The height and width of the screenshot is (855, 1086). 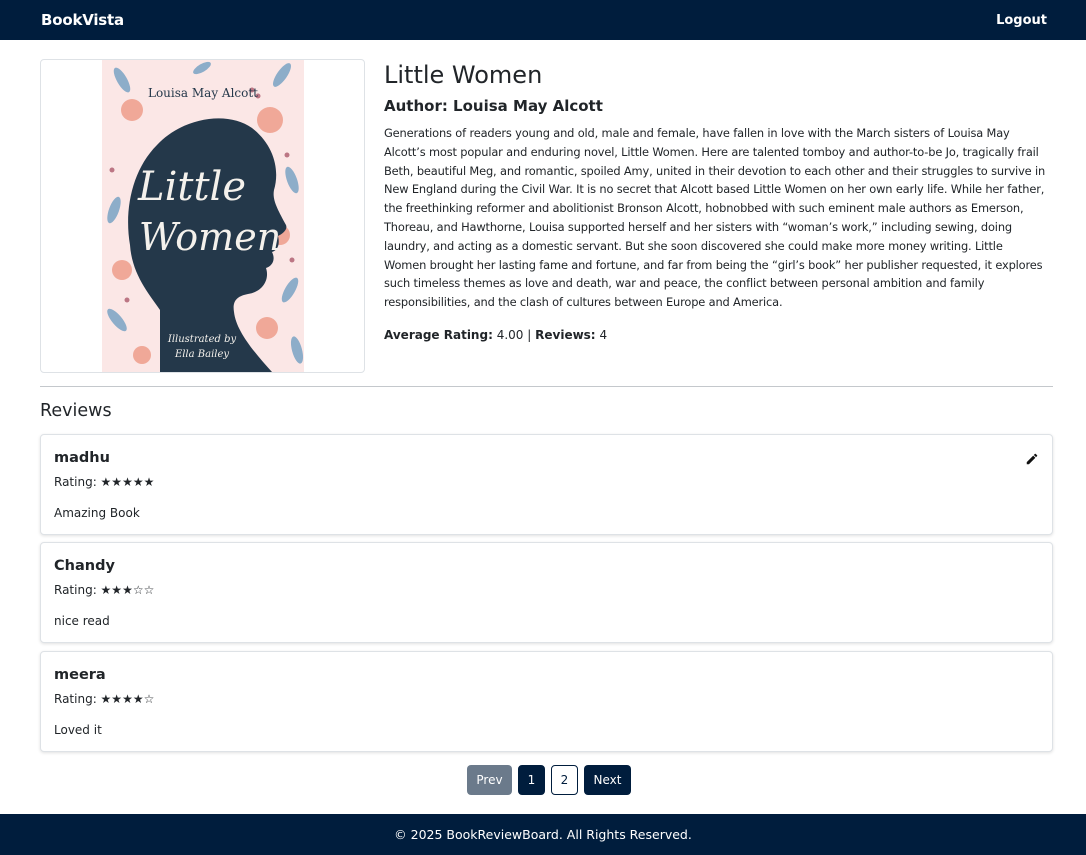 I want to click on page-1-button: 1, so click(x=531, y=780).